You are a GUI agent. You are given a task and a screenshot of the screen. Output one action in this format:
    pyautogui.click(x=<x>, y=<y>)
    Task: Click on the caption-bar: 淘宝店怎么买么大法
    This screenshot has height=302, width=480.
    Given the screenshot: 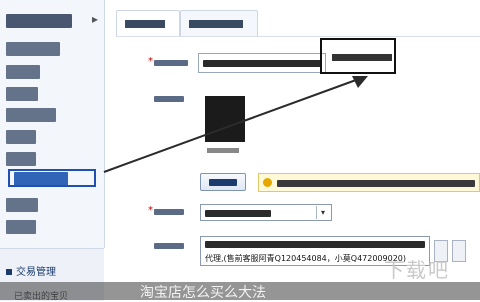 What is the action you would take?
    pyautogui.click(x=240, y=291)
    